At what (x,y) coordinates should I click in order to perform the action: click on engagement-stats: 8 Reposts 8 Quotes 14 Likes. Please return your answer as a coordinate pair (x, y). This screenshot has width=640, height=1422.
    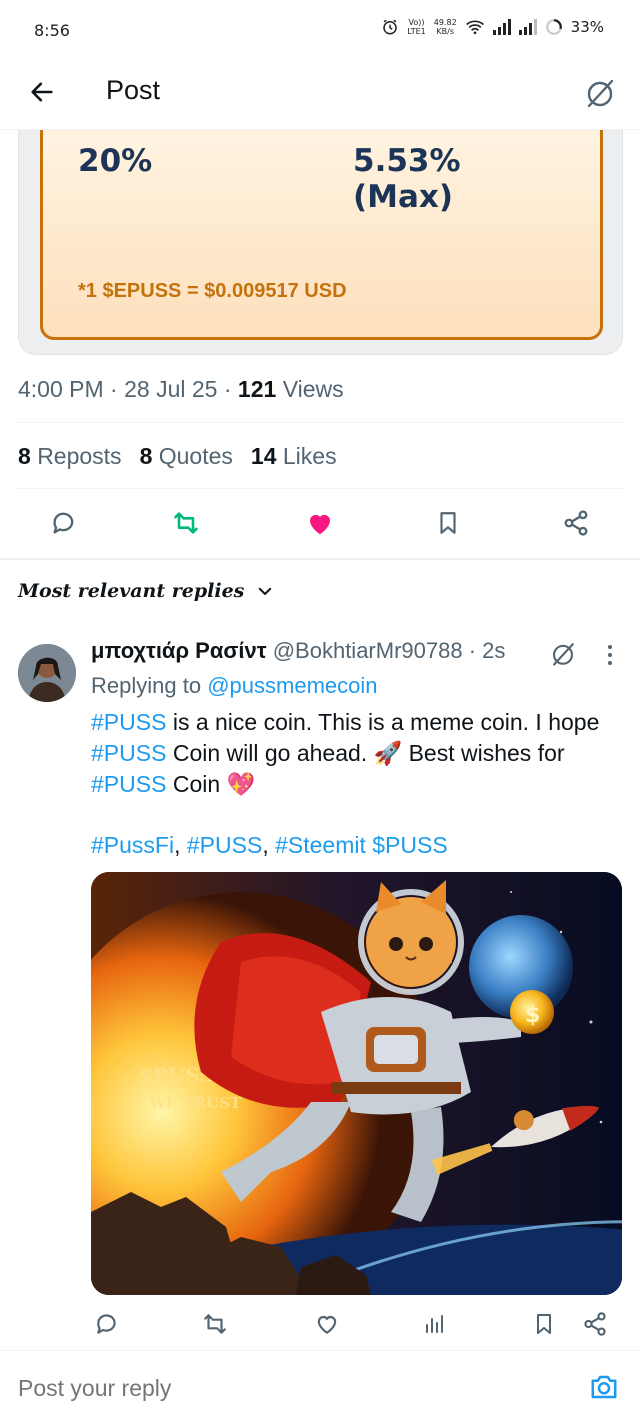
    Looking at the image, I should click on (177, 456).